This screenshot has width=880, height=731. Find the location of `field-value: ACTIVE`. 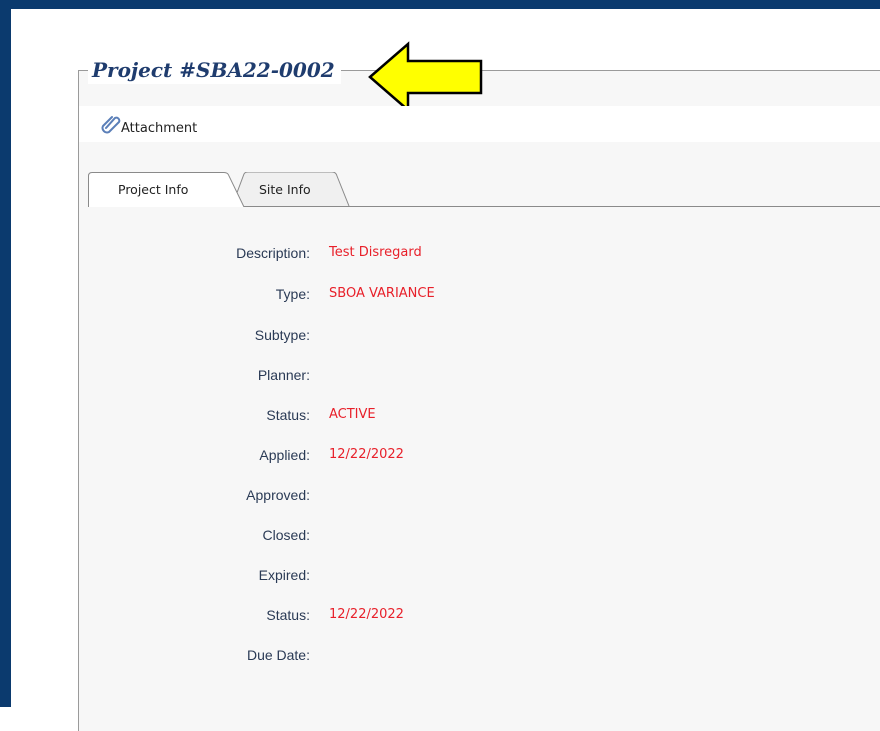

field-value: ACTIVE is located at coordinates (352, 414).